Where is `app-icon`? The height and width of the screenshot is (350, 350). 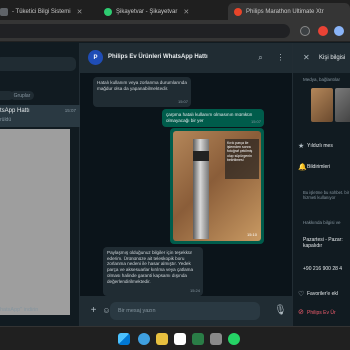 app-icon is located at coordinates (216, 339).